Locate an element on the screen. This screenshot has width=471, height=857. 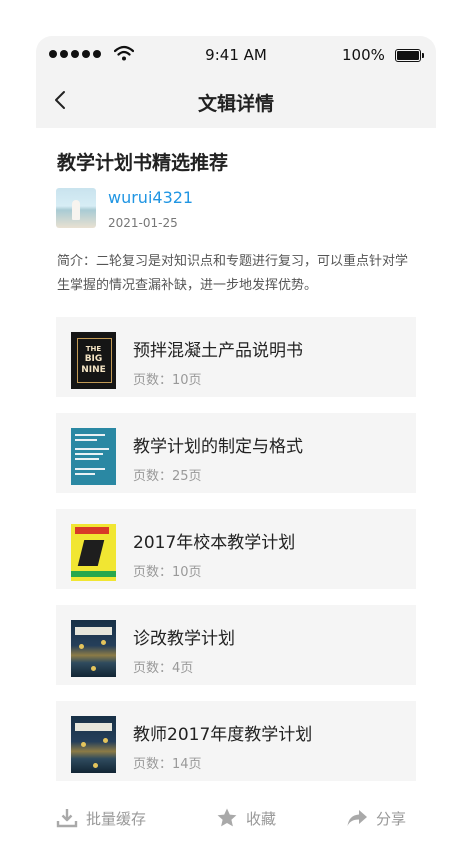
status-bar: 9:41 AM 100% is located at coordinates (236, 55).